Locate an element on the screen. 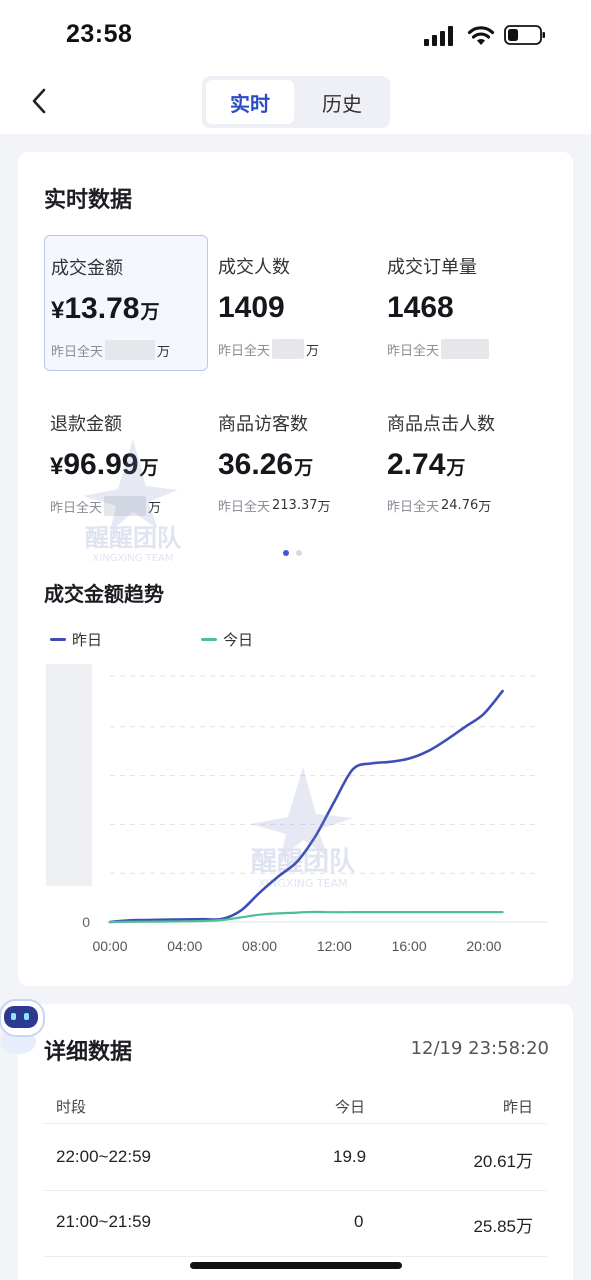 The height and width of the screenshot is (1280, 591). nav-bar: 实时 历史 is located at coordinates (295, 101).